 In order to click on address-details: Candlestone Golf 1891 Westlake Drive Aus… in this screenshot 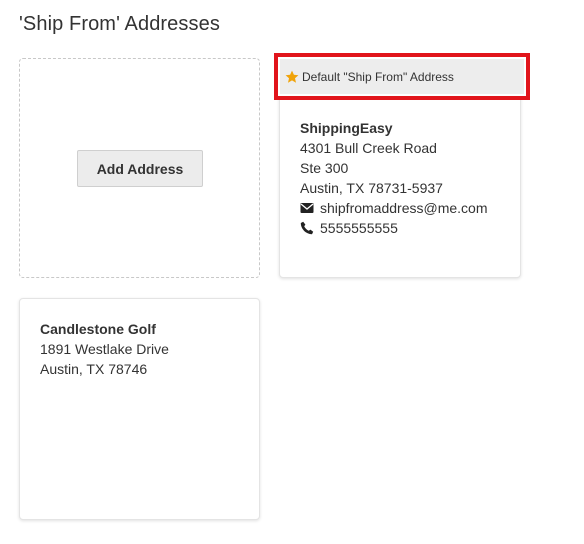, I will do `click(104, 349)`.